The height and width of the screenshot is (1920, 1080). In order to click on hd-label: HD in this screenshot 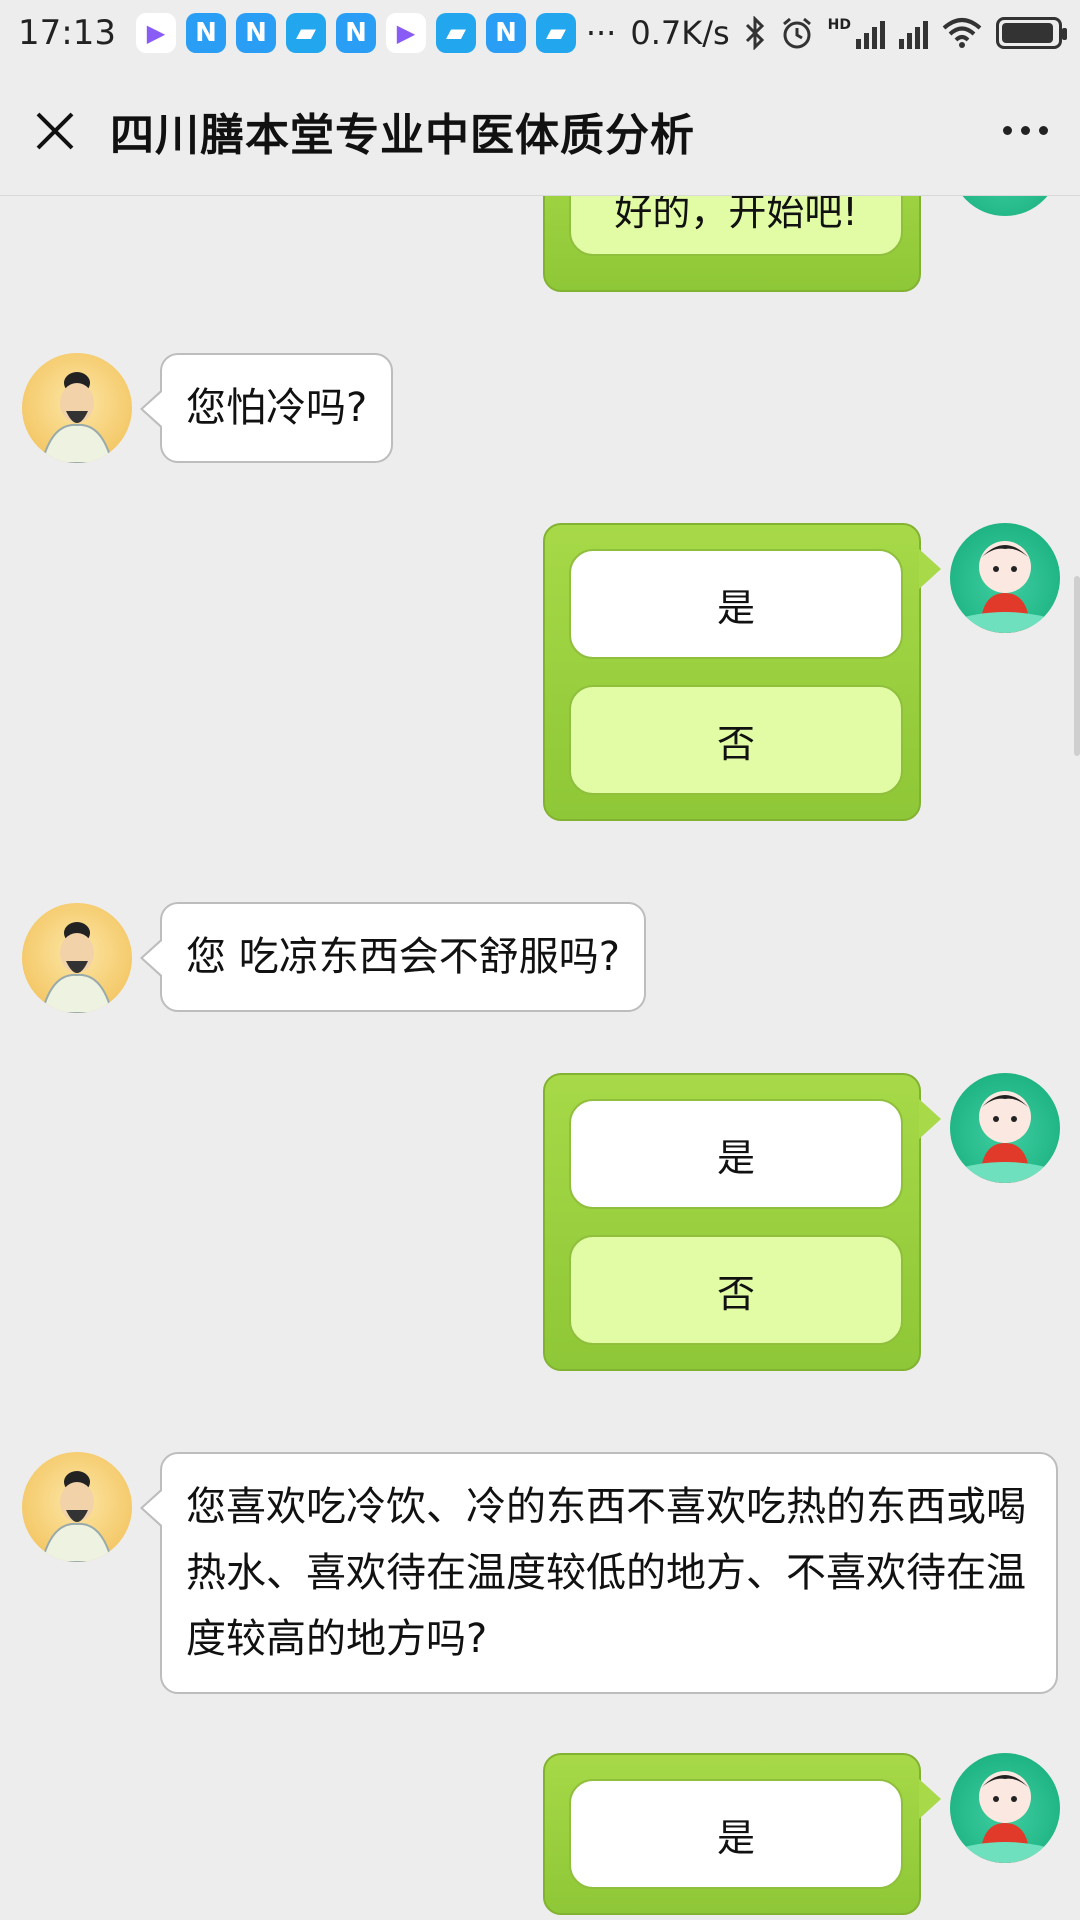, I will do `click(839, 25)`.